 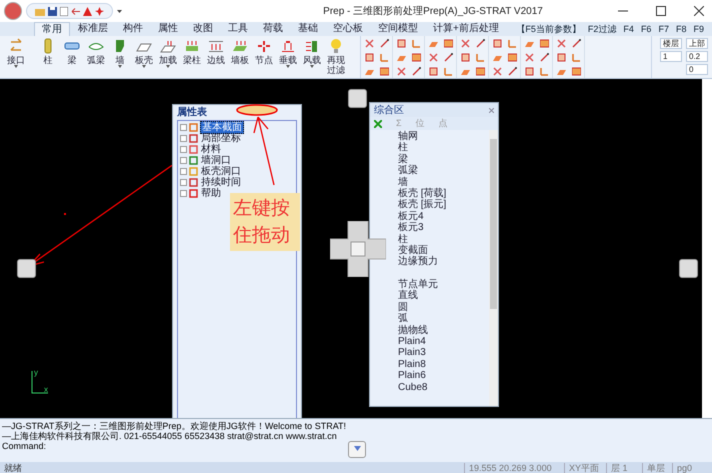 I want to click on list-item: 圆, so click(x=443, y=308).